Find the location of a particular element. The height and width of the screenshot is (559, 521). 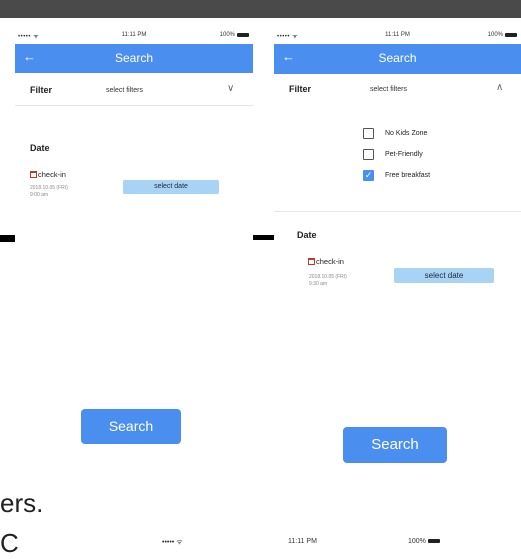

connector-bar-middle is located at coordinates (264, 237).